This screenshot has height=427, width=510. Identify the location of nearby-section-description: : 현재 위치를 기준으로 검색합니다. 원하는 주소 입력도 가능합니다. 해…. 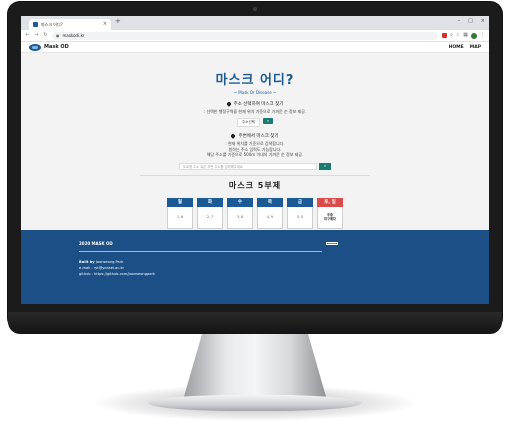
(255, 149).